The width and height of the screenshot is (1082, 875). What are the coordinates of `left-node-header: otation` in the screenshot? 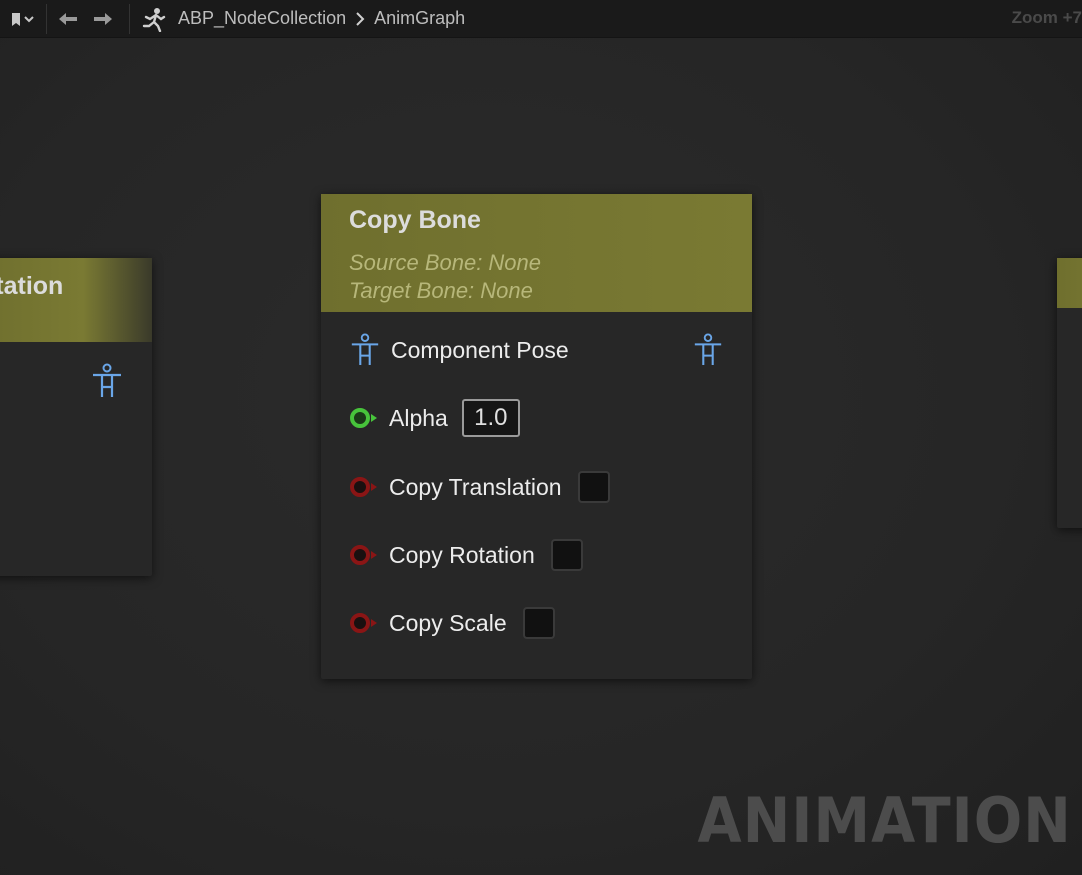 It's located at (76, 300).